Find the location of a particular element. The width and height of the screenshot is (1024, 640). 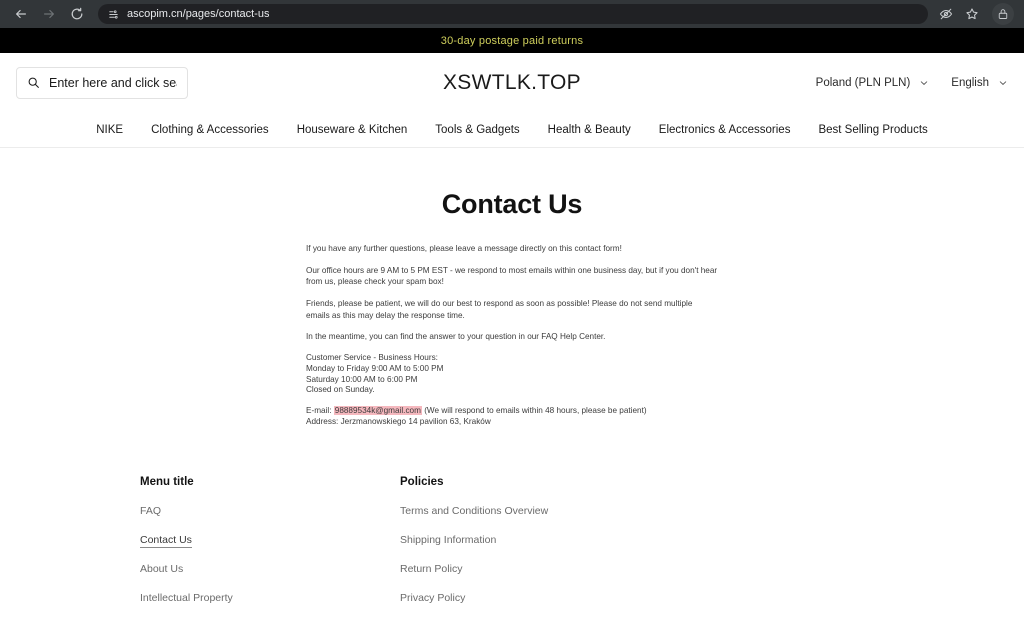

list-item: Contact Us is located at coordinates (270, 539).